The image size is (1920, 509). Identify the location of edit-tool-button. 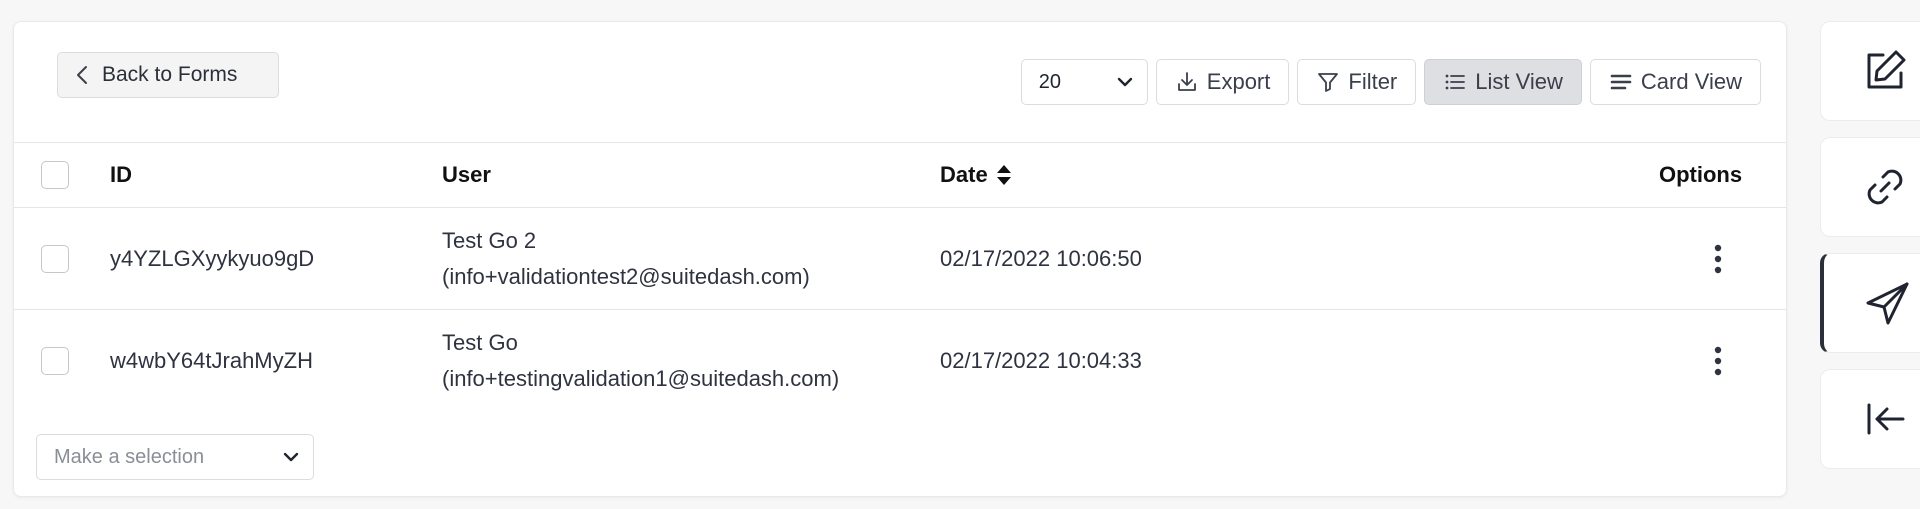
(1870, 71).